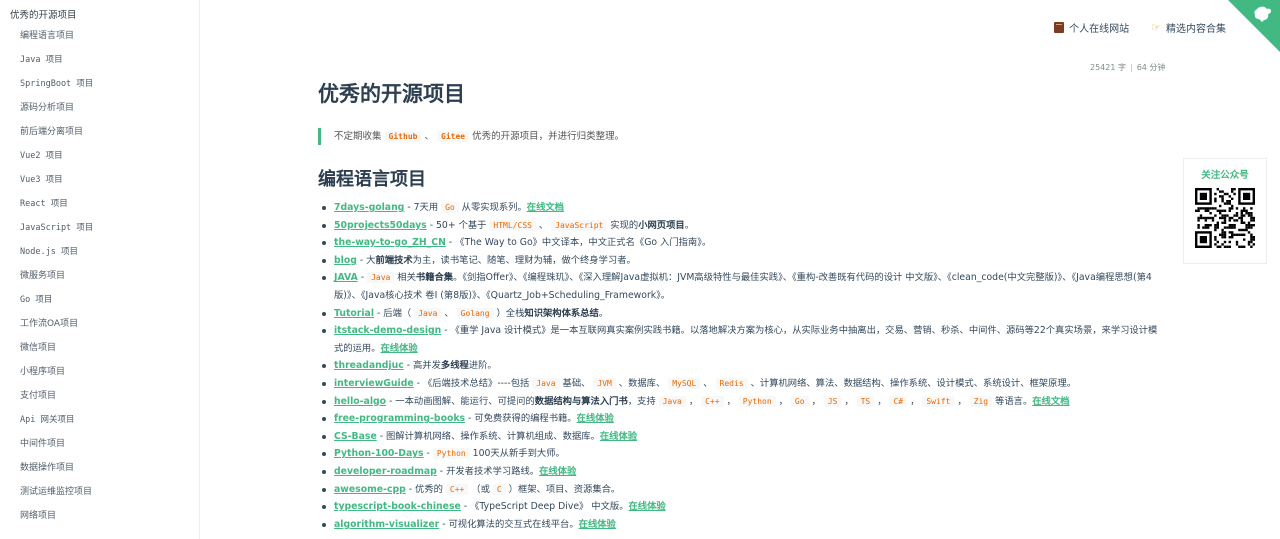  What do you see at coordinates (390, 242) in the screenshot?
I see `project-link: the-way-to-go_ZH_CN` at bounding box center [390, 242].